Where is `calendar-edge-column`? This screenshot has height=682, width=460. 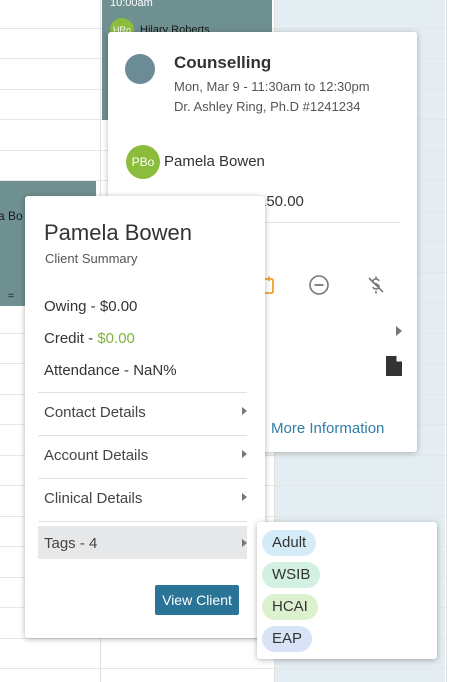 calendar-edge-column is located at coordinates (453, 341).